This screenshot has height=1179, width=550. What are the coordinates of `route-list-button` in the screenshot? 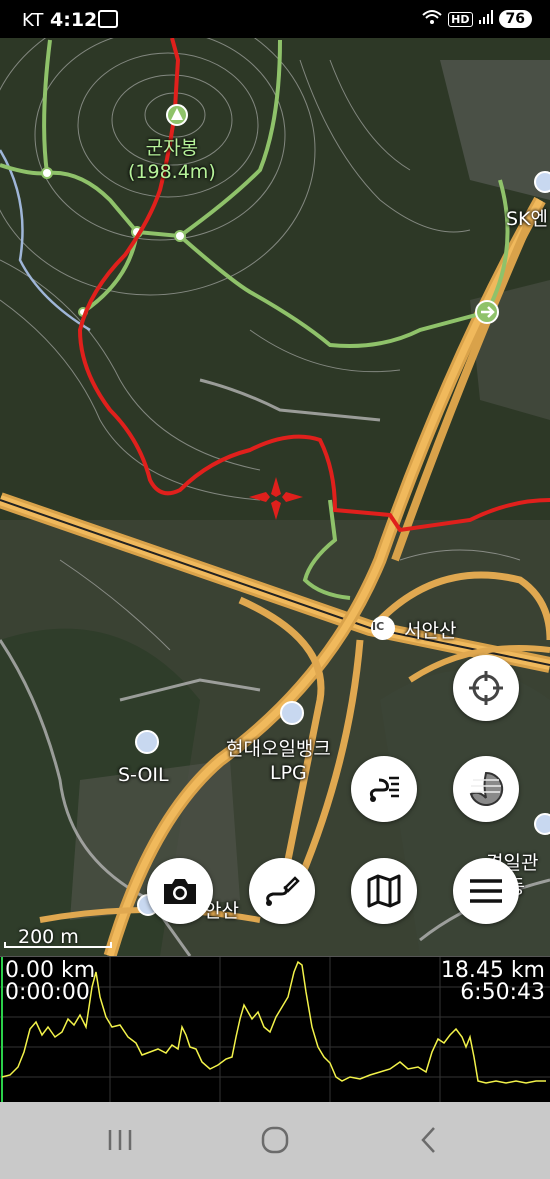 It's located at (384, 789).